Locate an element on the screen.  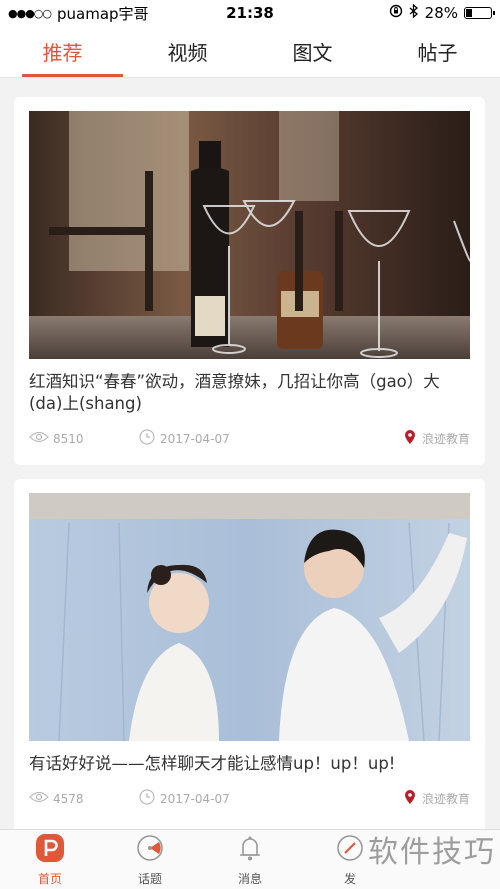
battery-icon is located at coordinates (479, 13).